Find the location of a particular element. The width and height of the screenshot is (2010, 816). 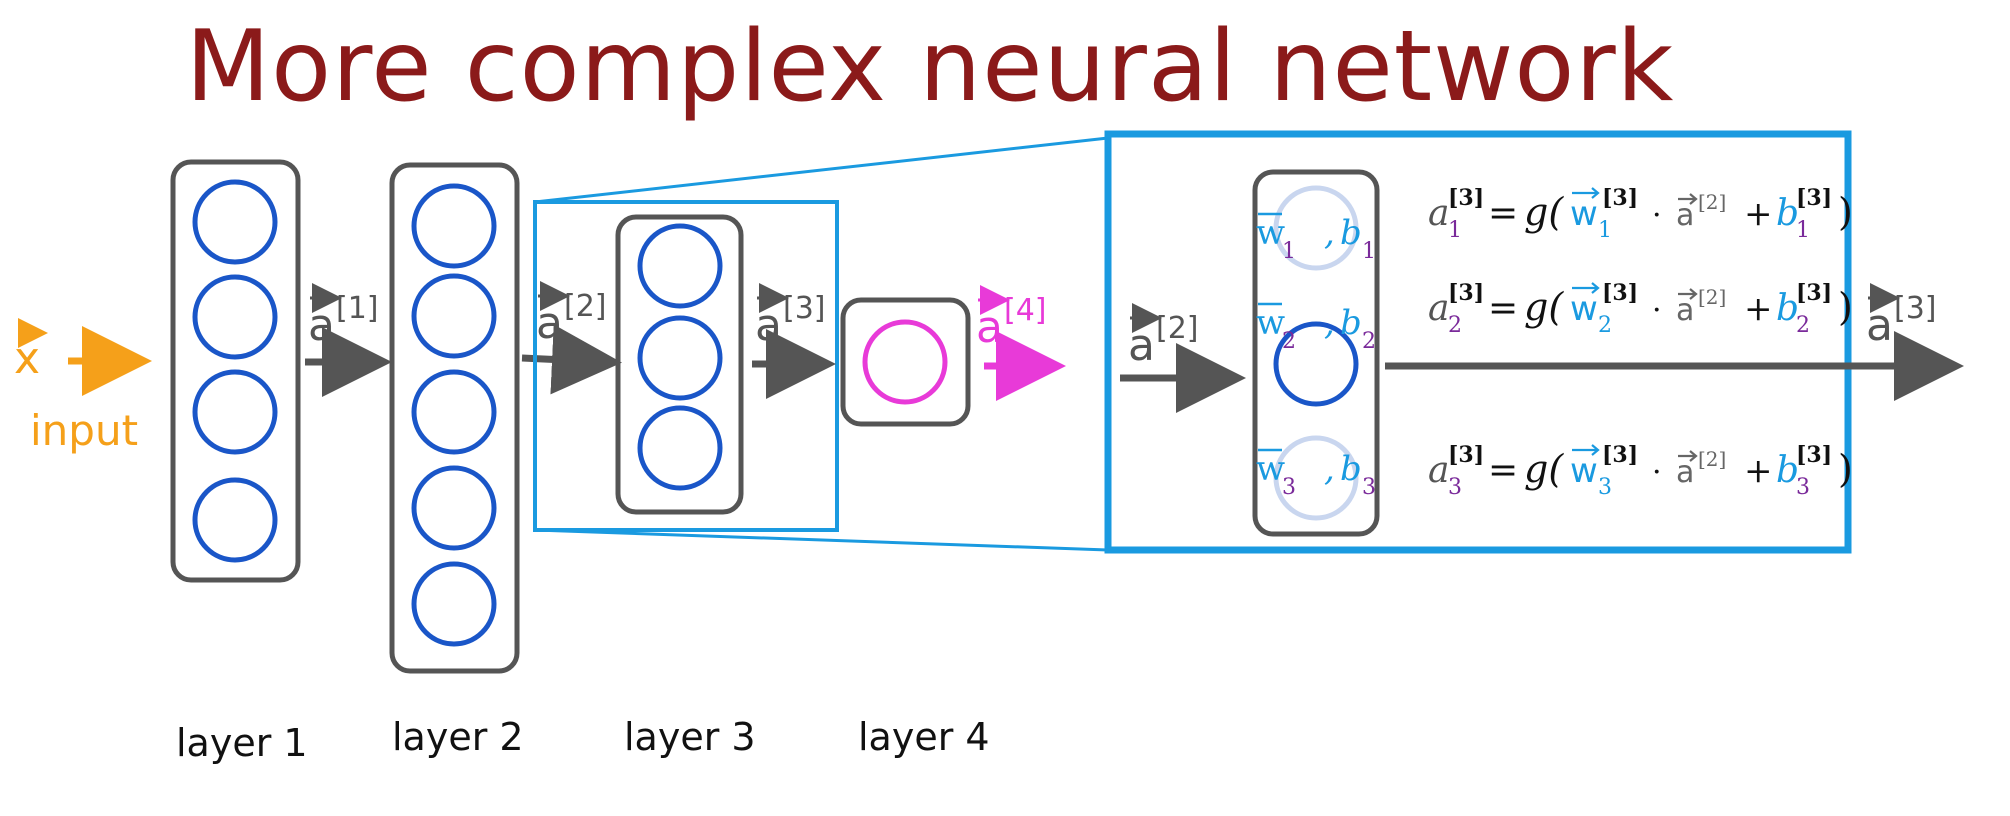

layer-3-box is located at coordinates (679, 364).